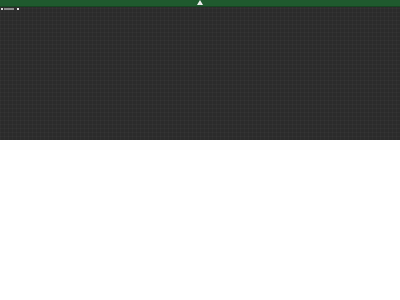  I want to click on menu-icon, so click(2, 8).